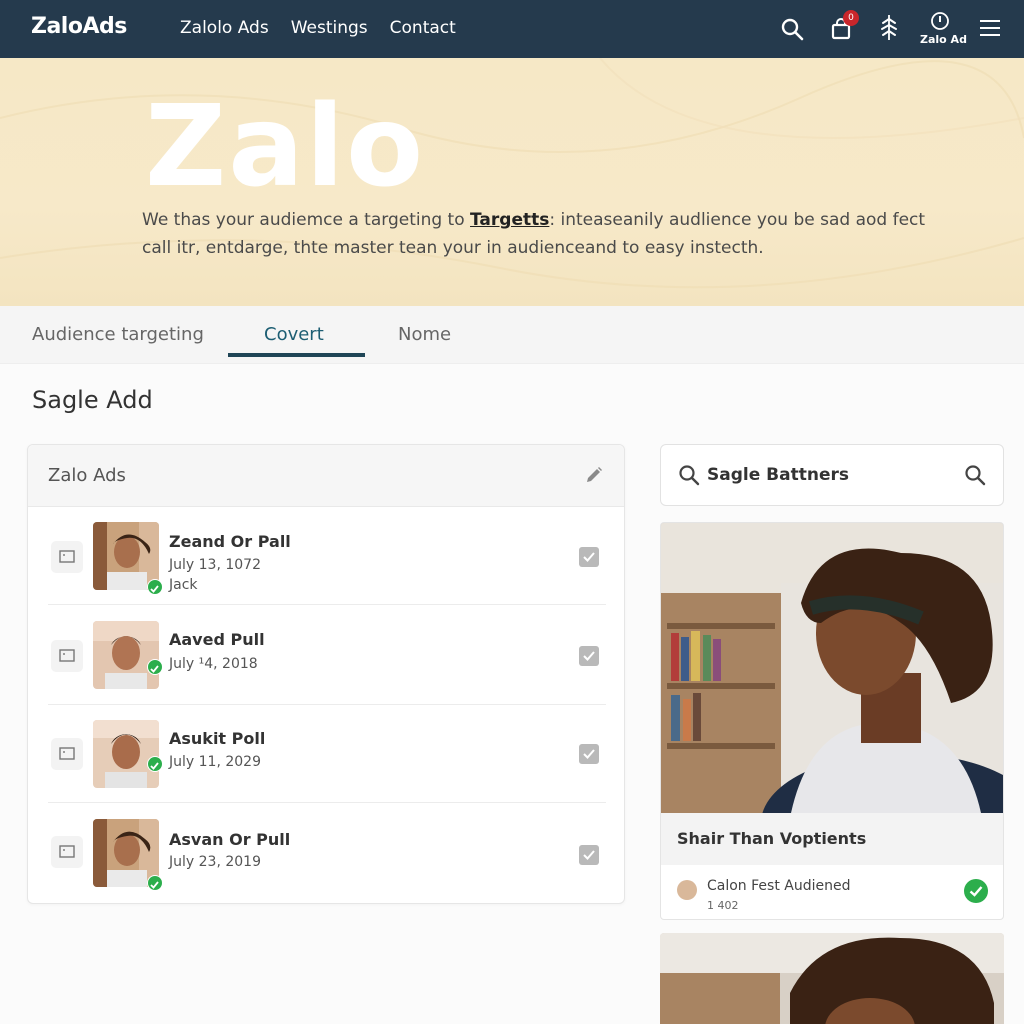  What do you see at coordinates (832, 668) in the screenshot?
I see `ad-photo` at bounding box center [832, 668].